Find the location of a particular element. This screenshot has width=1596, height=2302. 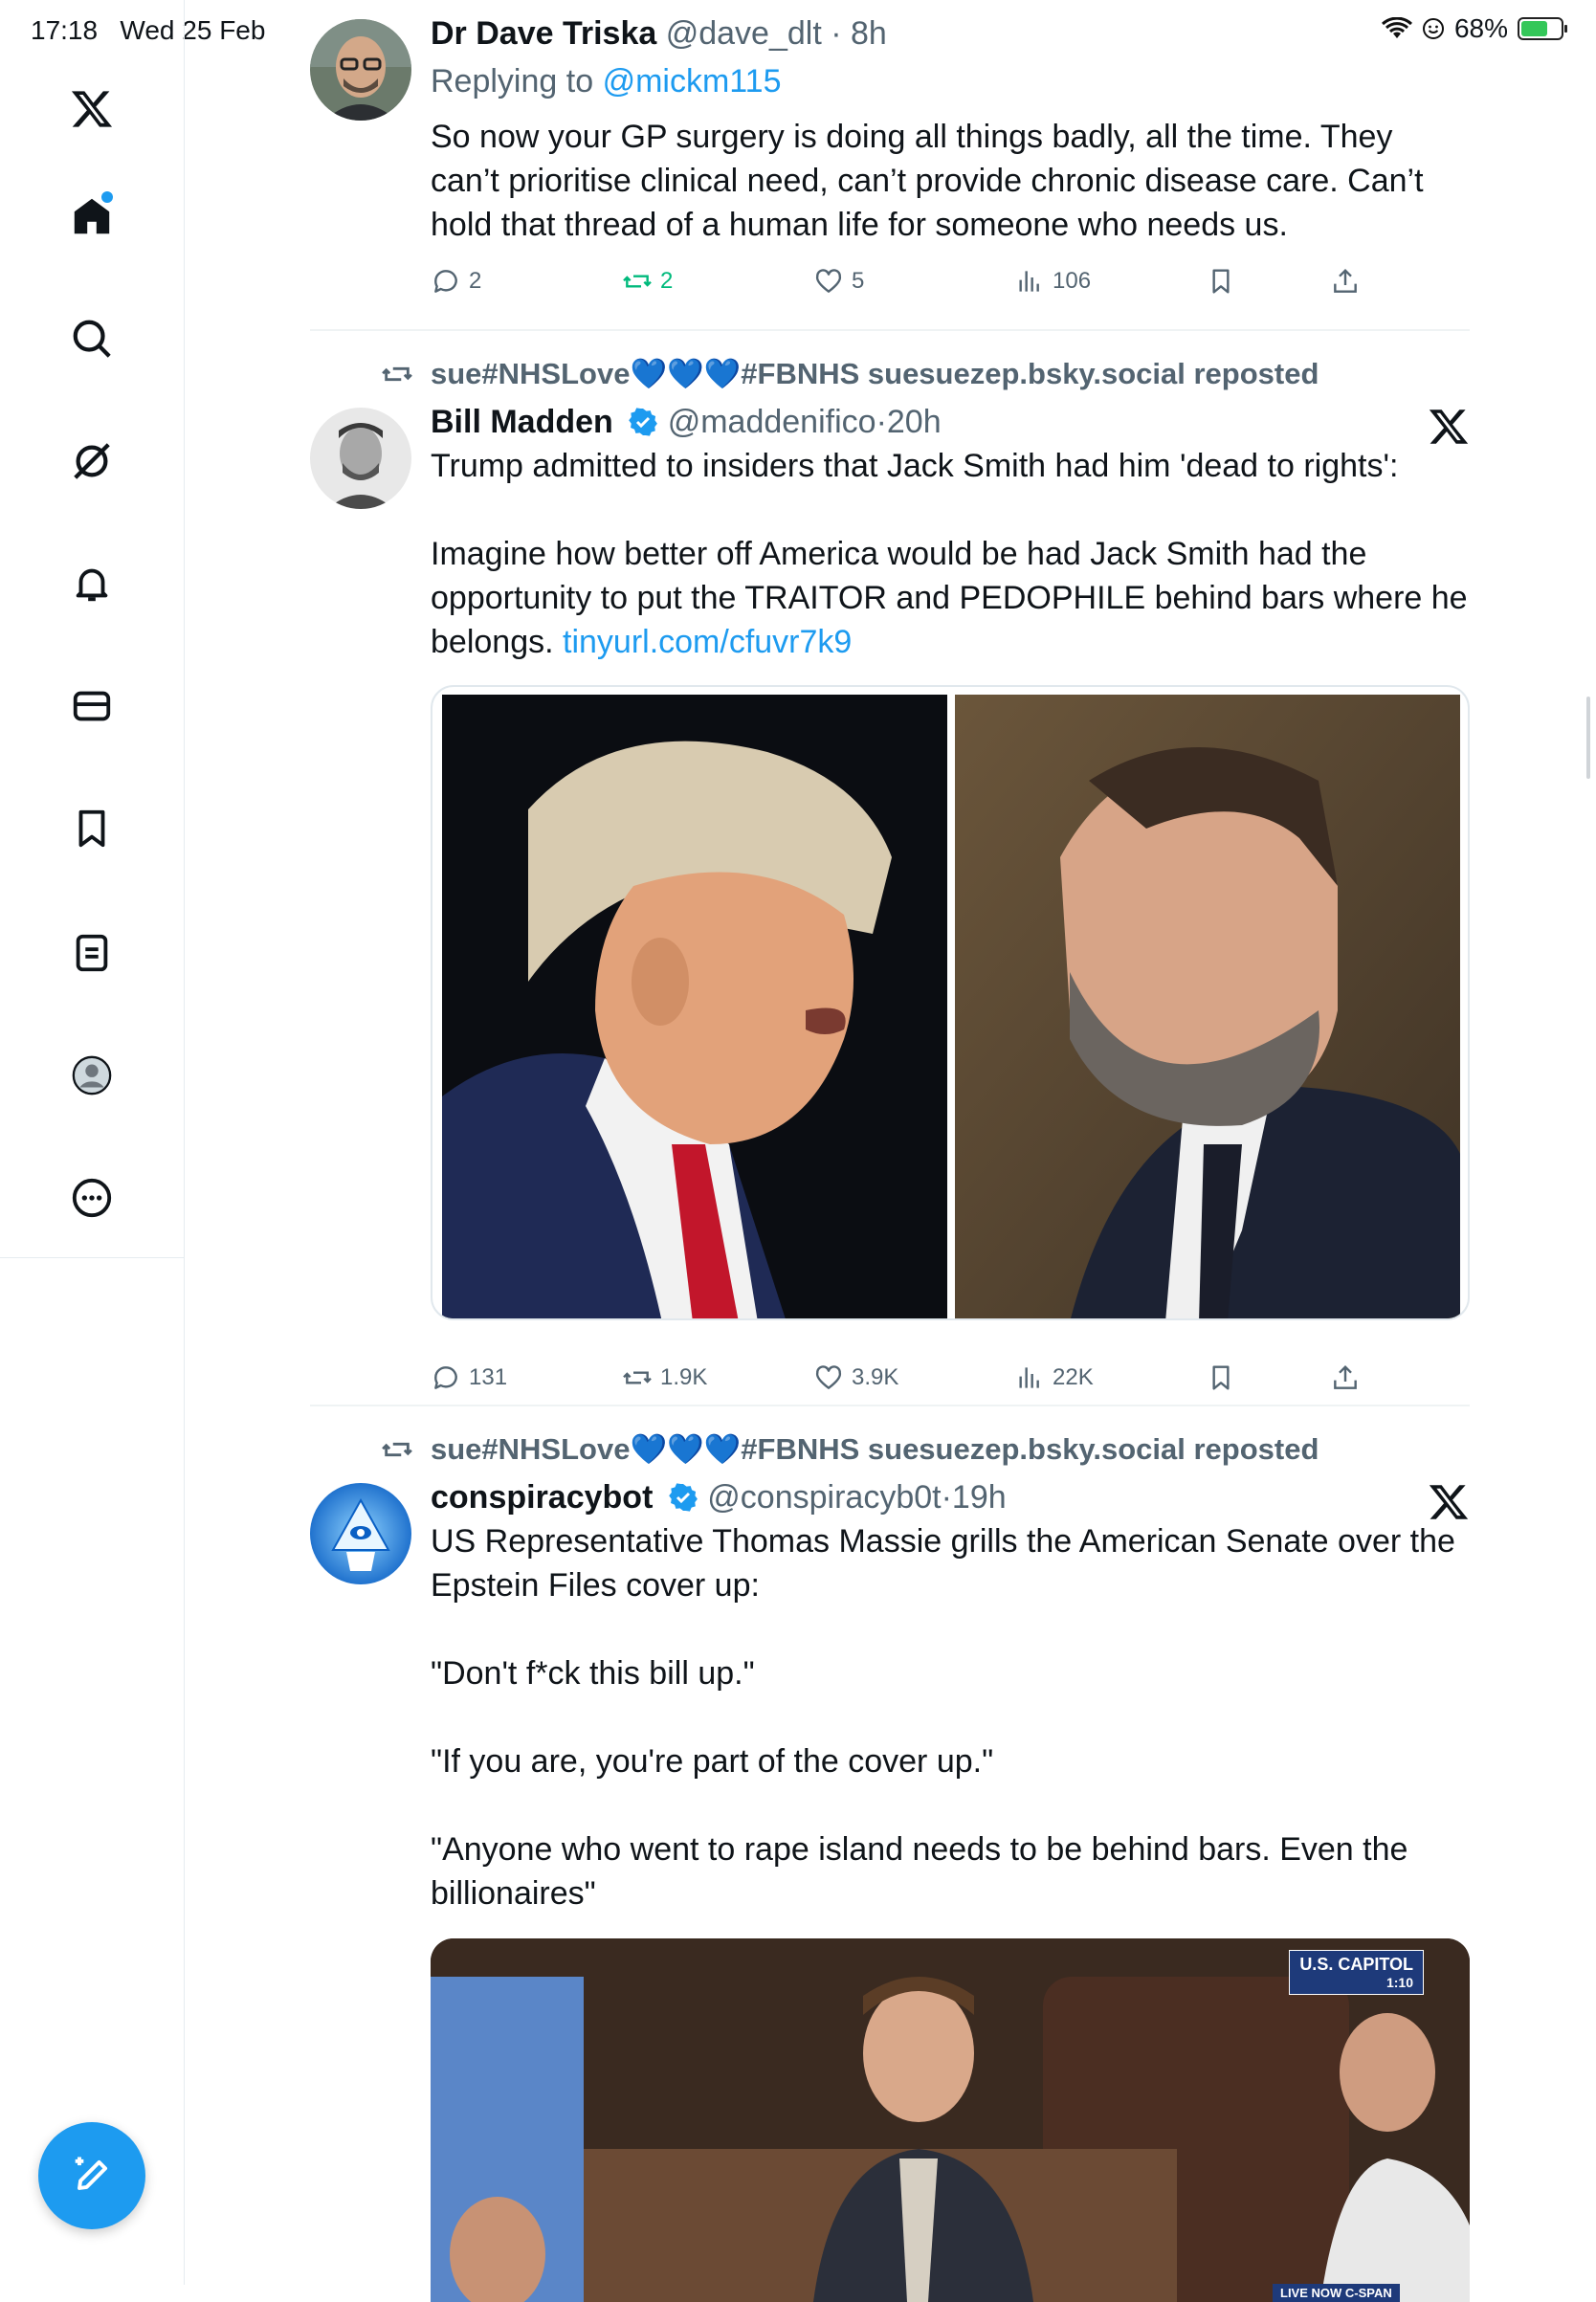

tweet-actions: 131 1.9K 3.9K 22K is located at coordinates (951, 1386).